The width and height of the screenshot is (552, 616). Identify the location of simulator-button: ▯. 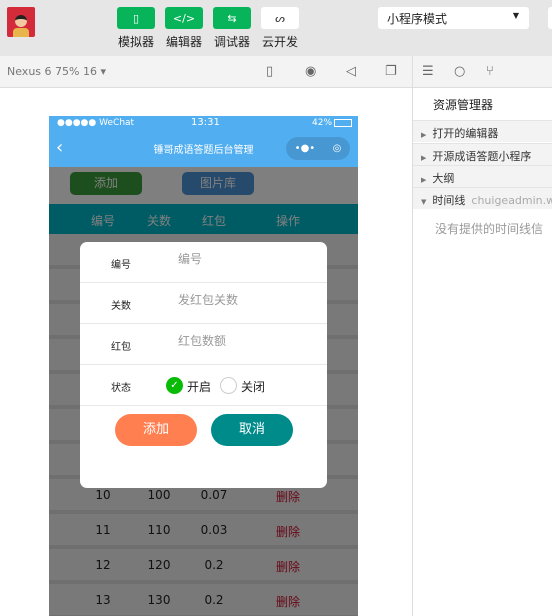
(136, 18).